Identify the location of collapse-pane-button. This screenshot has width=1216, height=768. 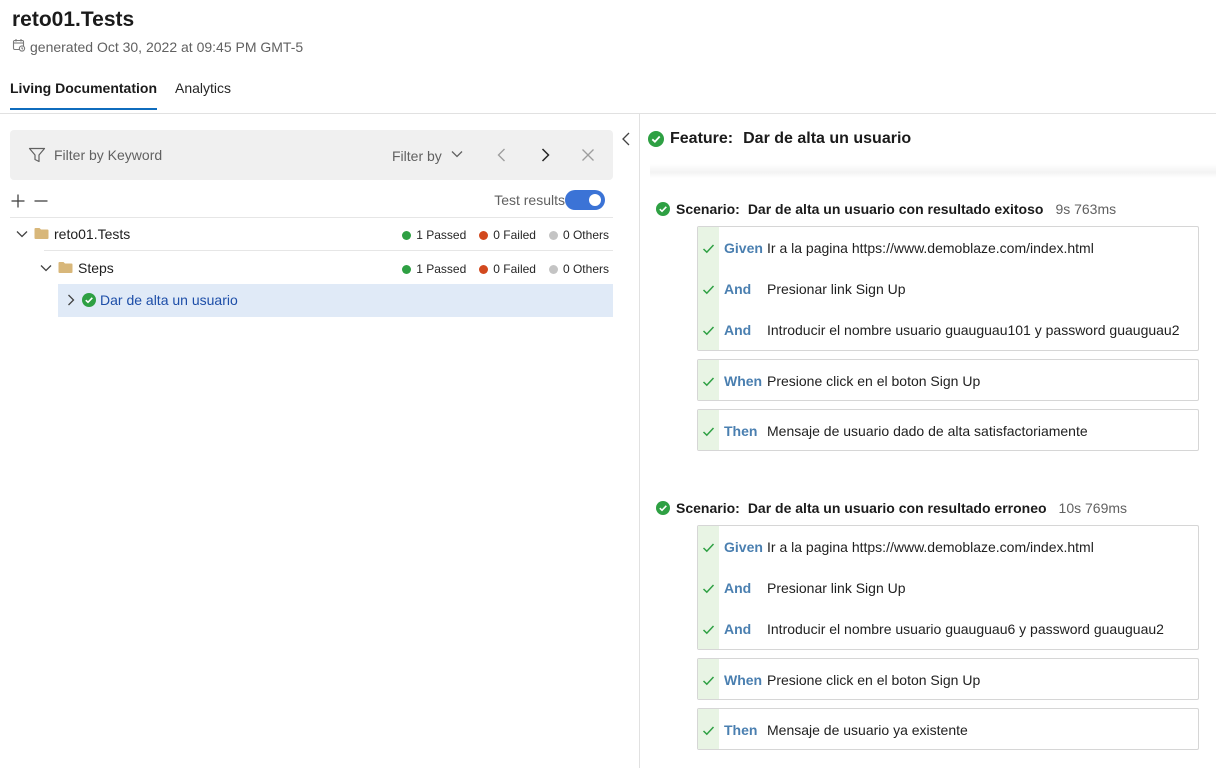
(626, 139).